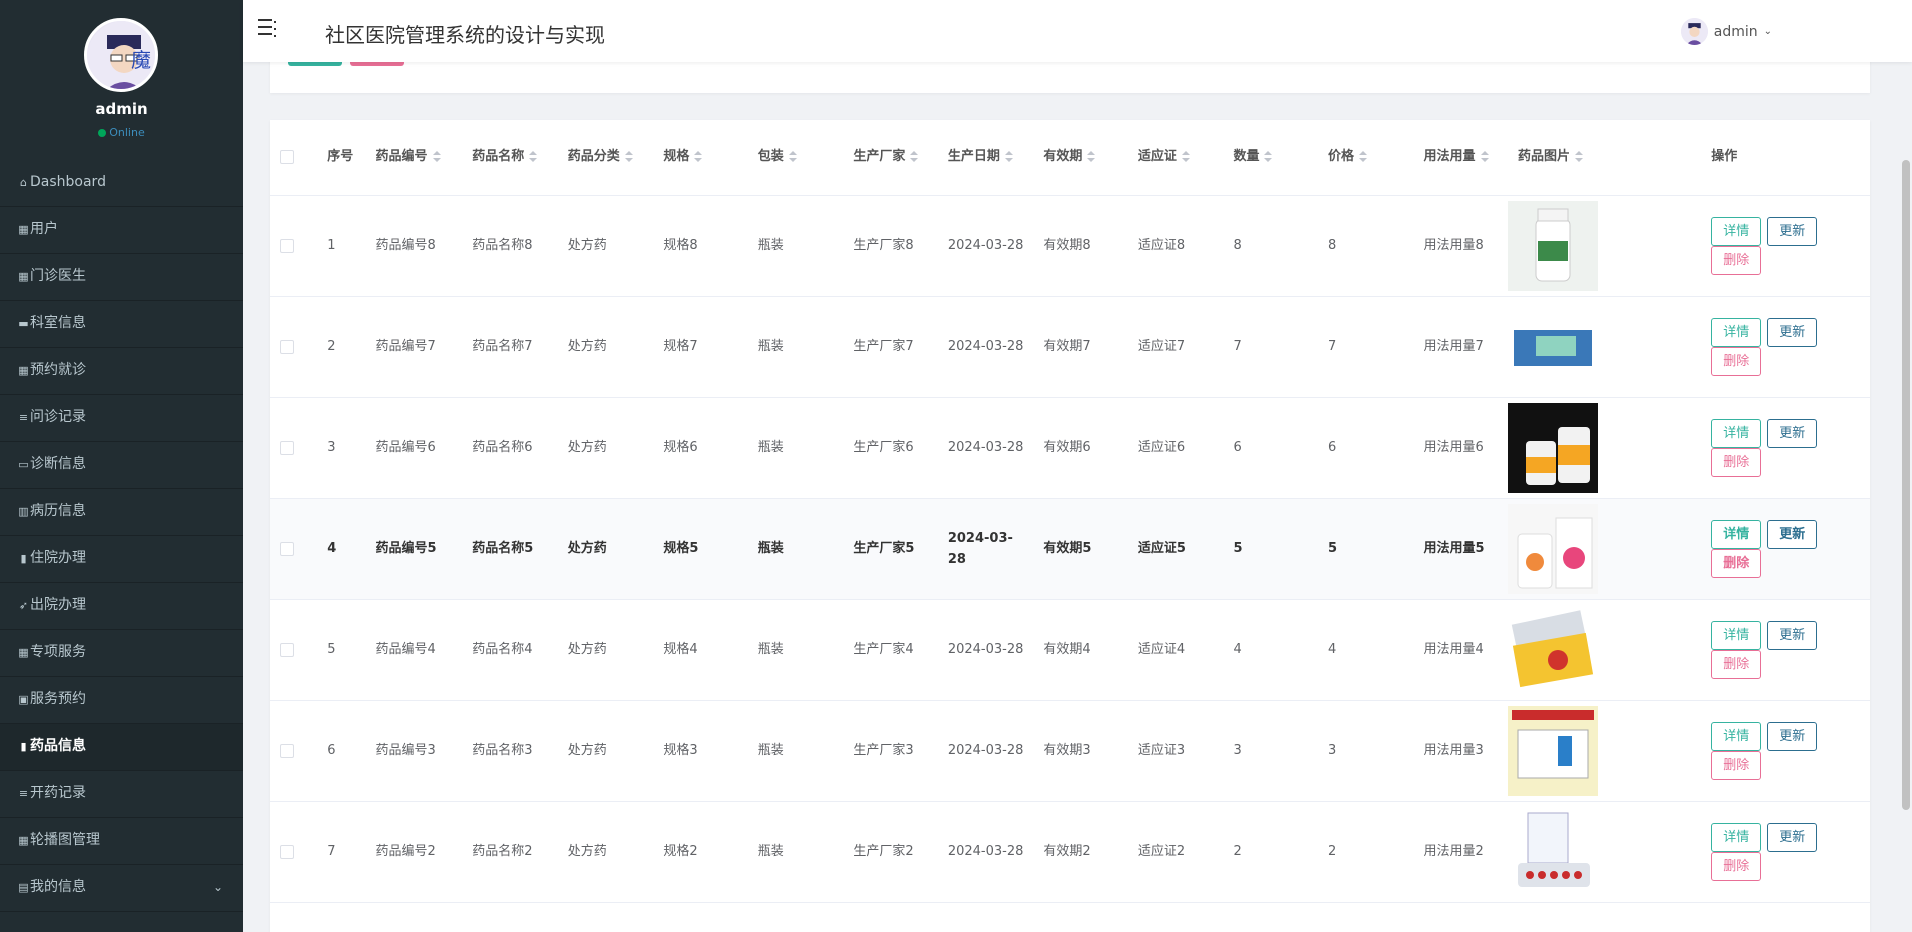 The height and width of the screenshot is (932, 1912). Describe the element at coordinates (121, 794) in the screenshot. I see `sidebar-item-13: ≡ 开药记录` at that location.